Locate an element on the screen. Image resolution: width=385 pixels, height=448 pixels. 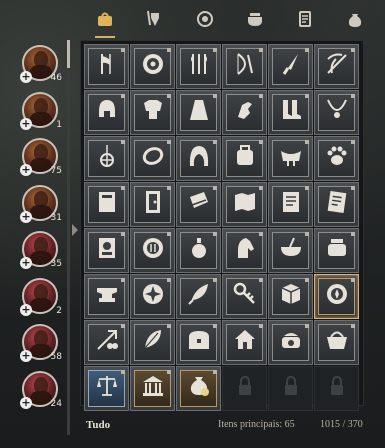
compass-icon is located at coordinates (337, 296).